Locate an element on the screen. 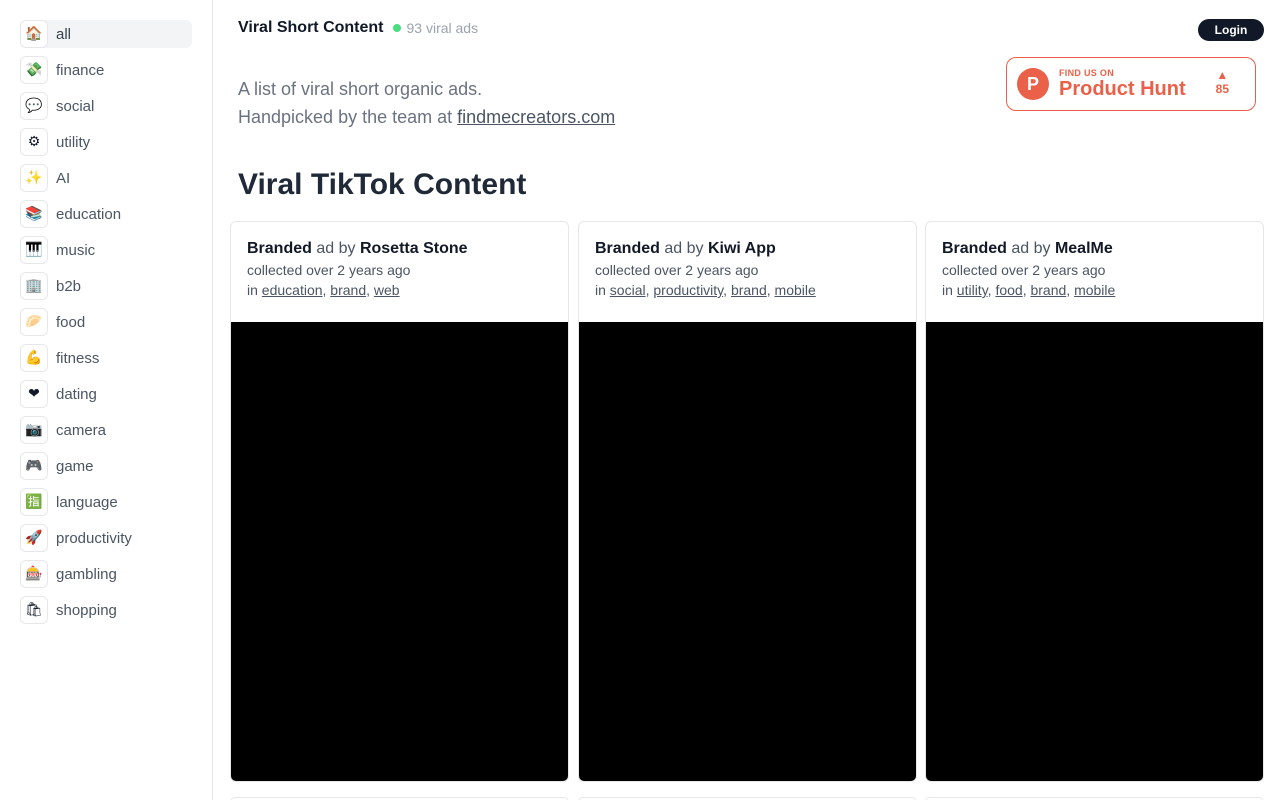 This screenshot has width=1280, height=800. sidebar-item-dating: ❤ dating is located at coordinates (106, 394).